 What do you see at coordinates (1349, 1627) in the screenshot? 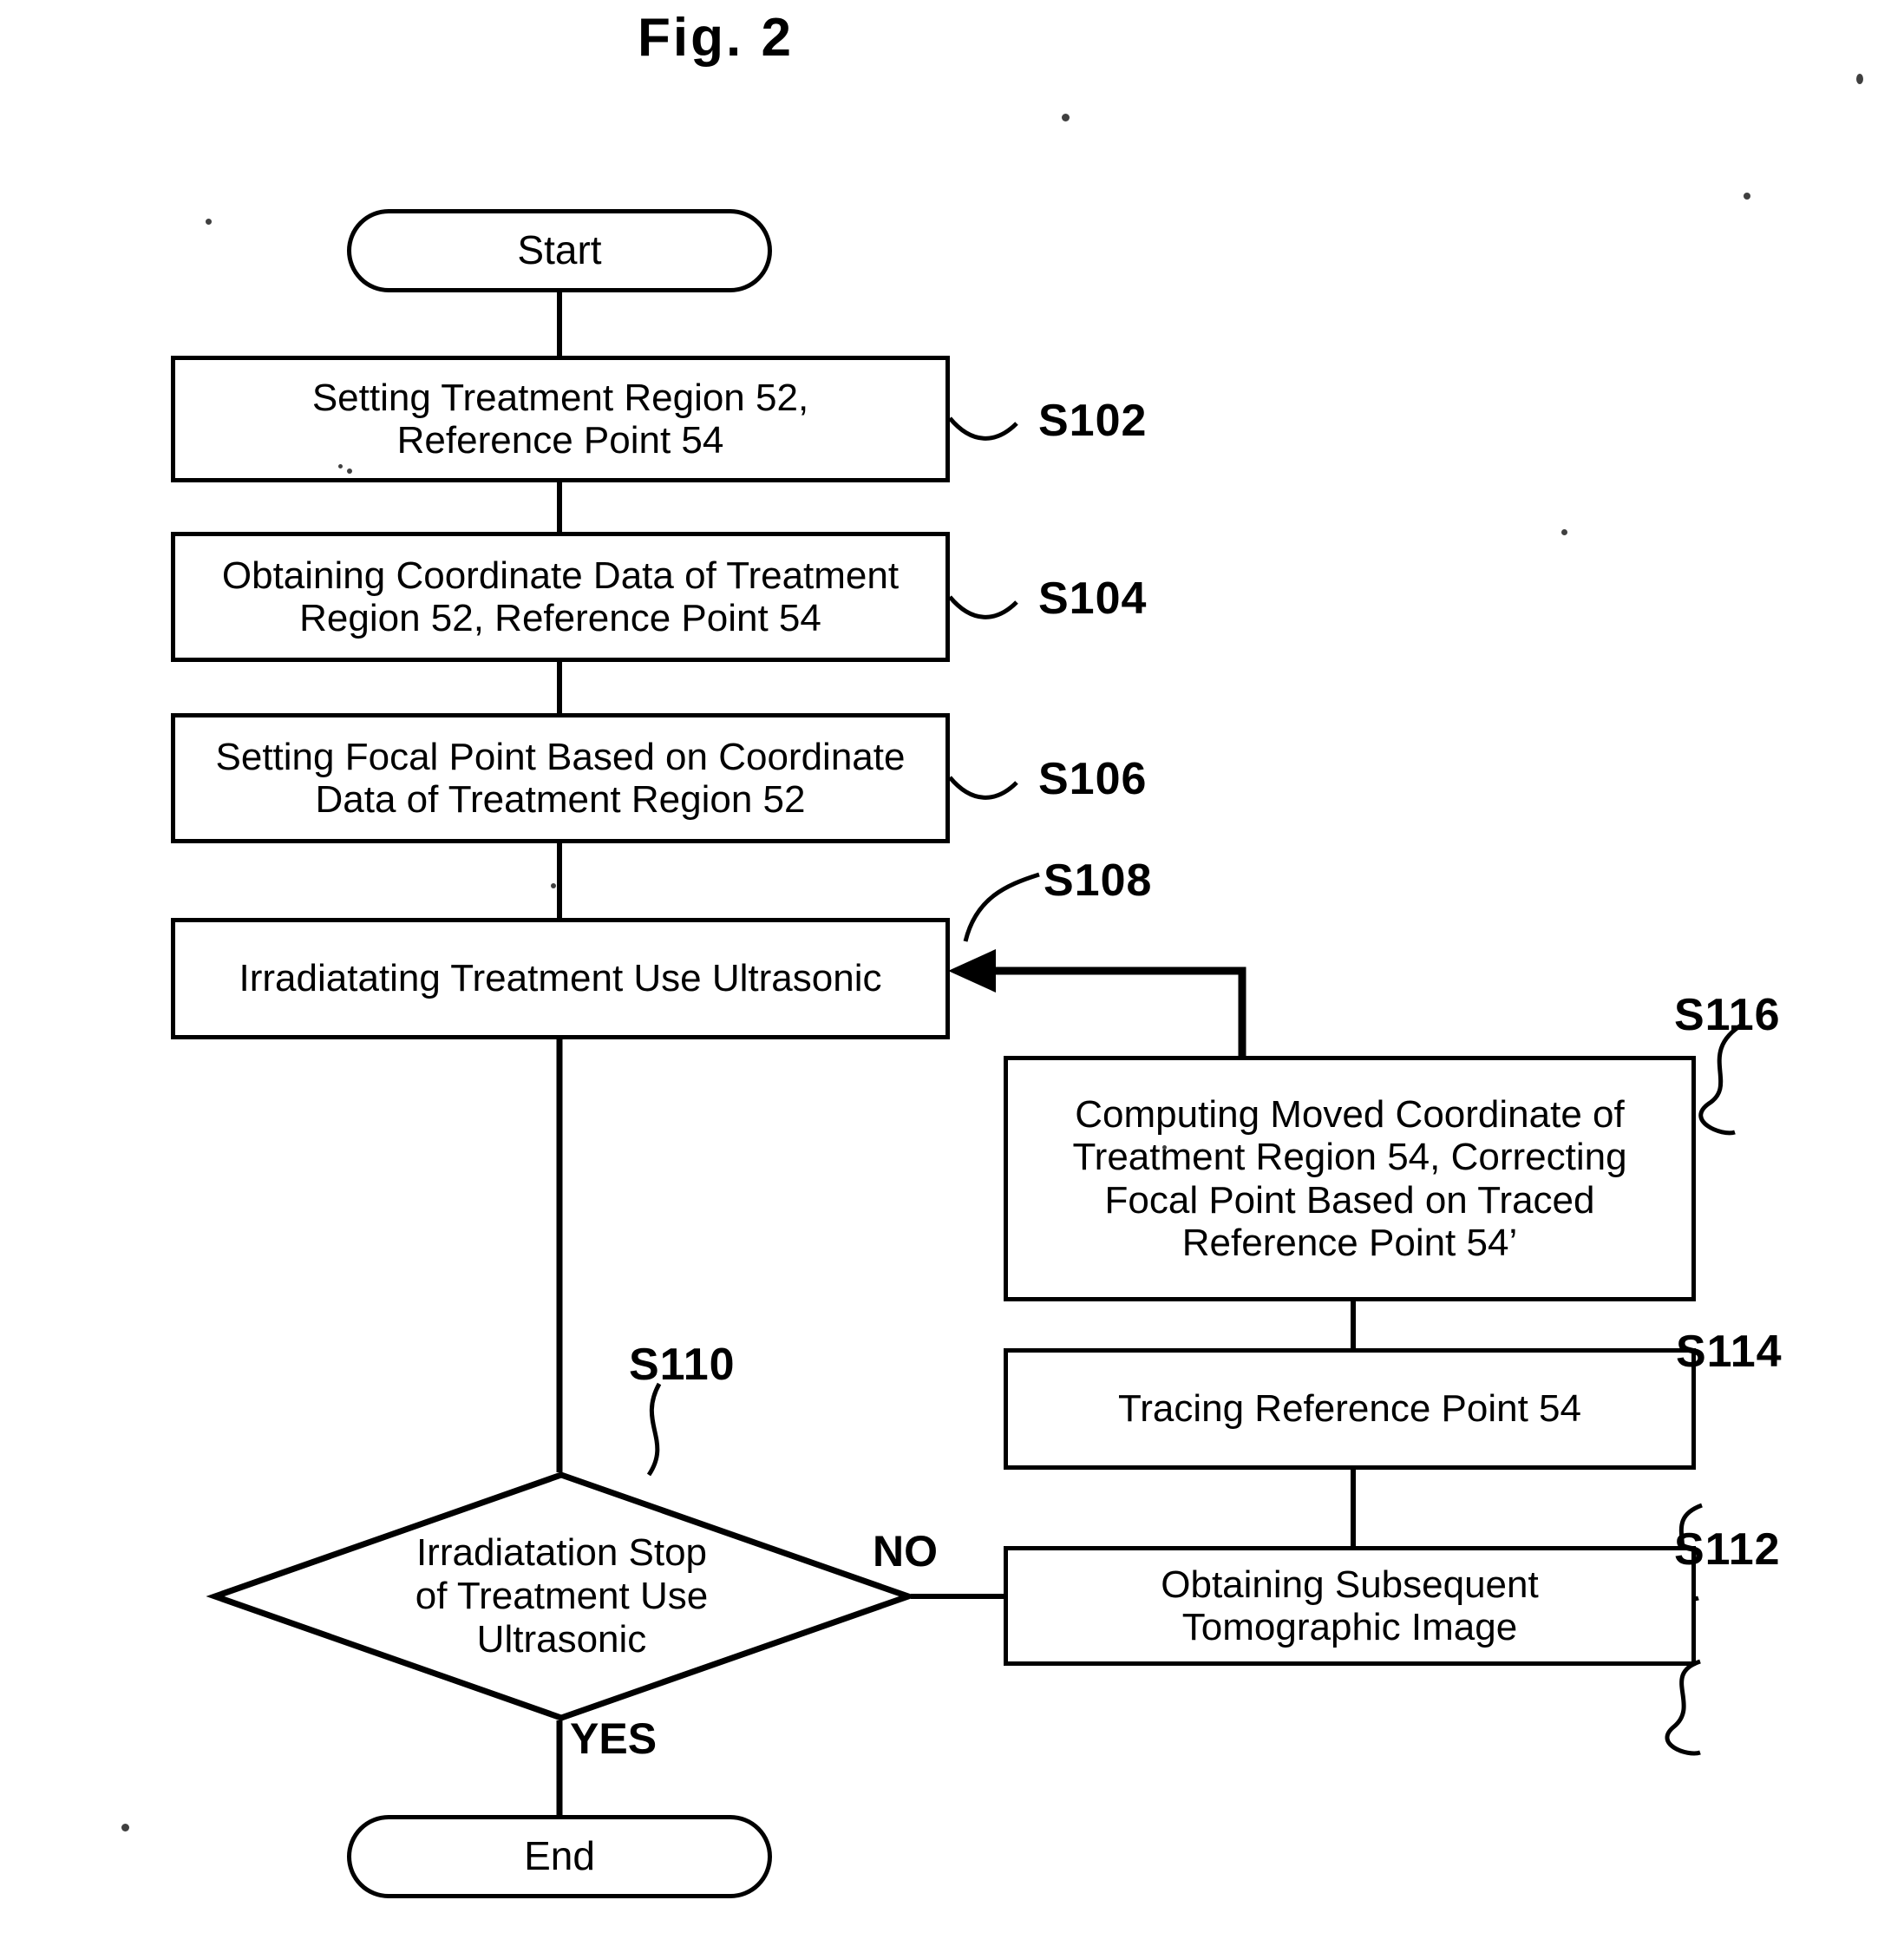
I see `node-s112-label-line2: Tomographic Image` at bounding box center [1349, 1627].